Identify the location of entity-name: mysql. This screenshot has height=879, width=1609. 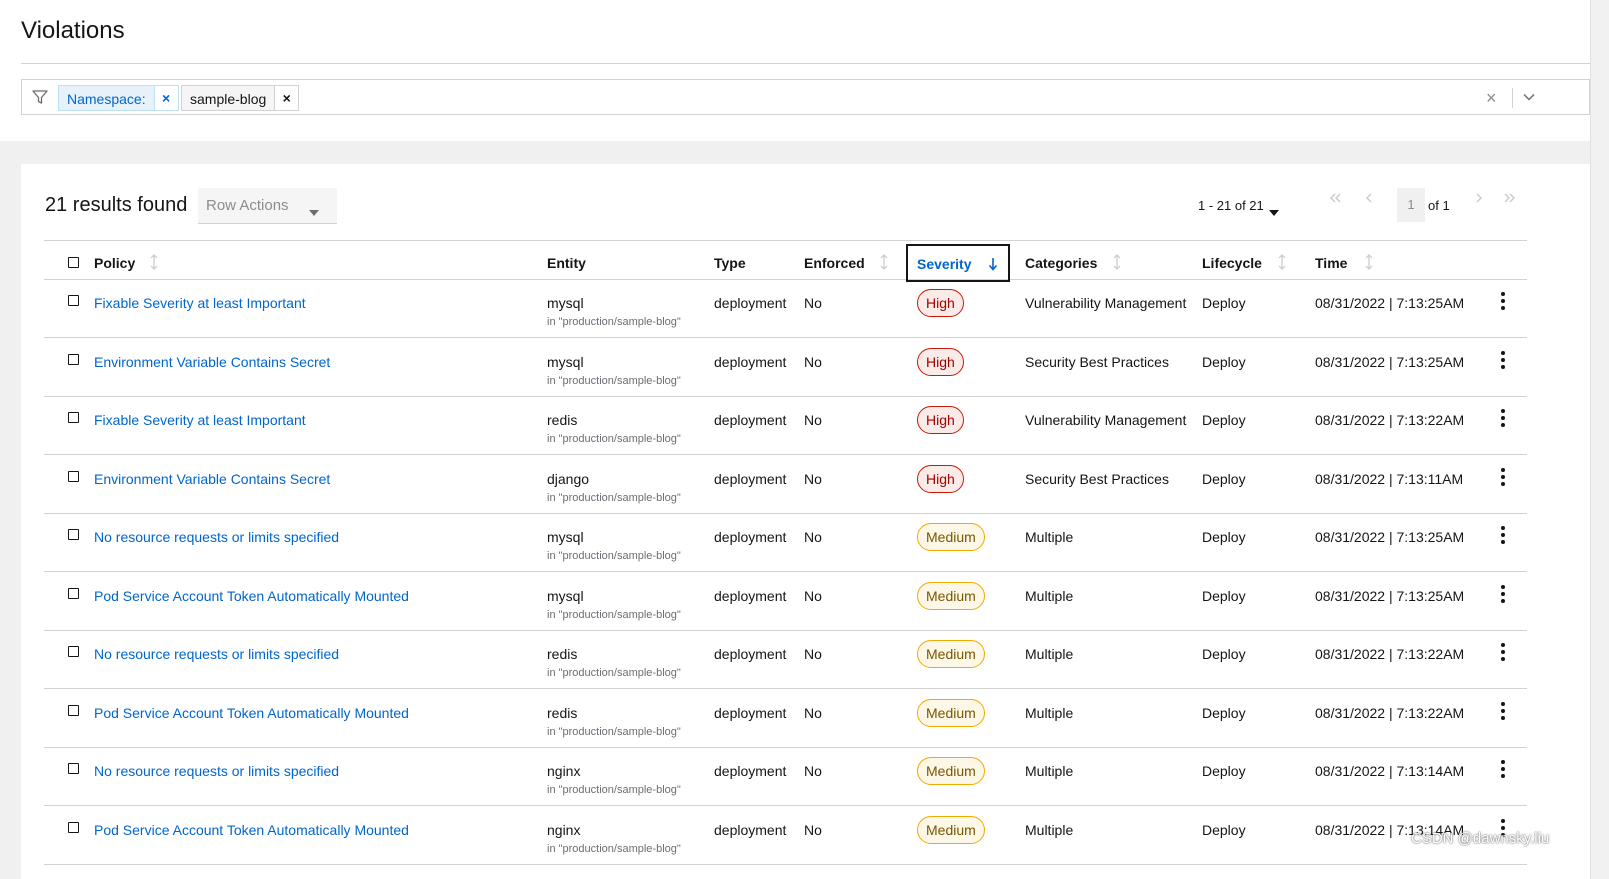
(565, 303).